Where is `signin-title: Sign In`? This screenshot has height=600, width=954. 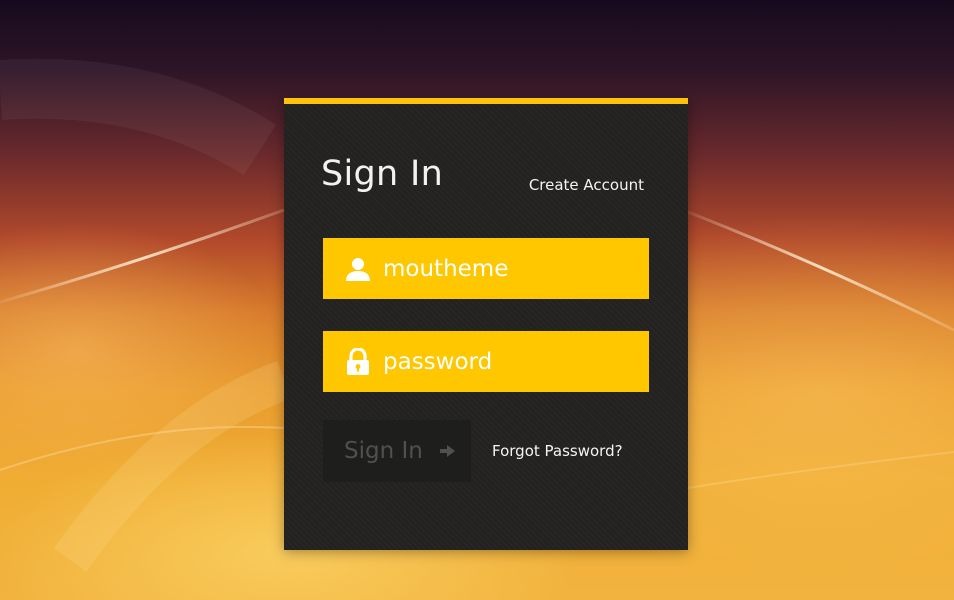 signin-title: Sign In is located at coordinates (382, 174).